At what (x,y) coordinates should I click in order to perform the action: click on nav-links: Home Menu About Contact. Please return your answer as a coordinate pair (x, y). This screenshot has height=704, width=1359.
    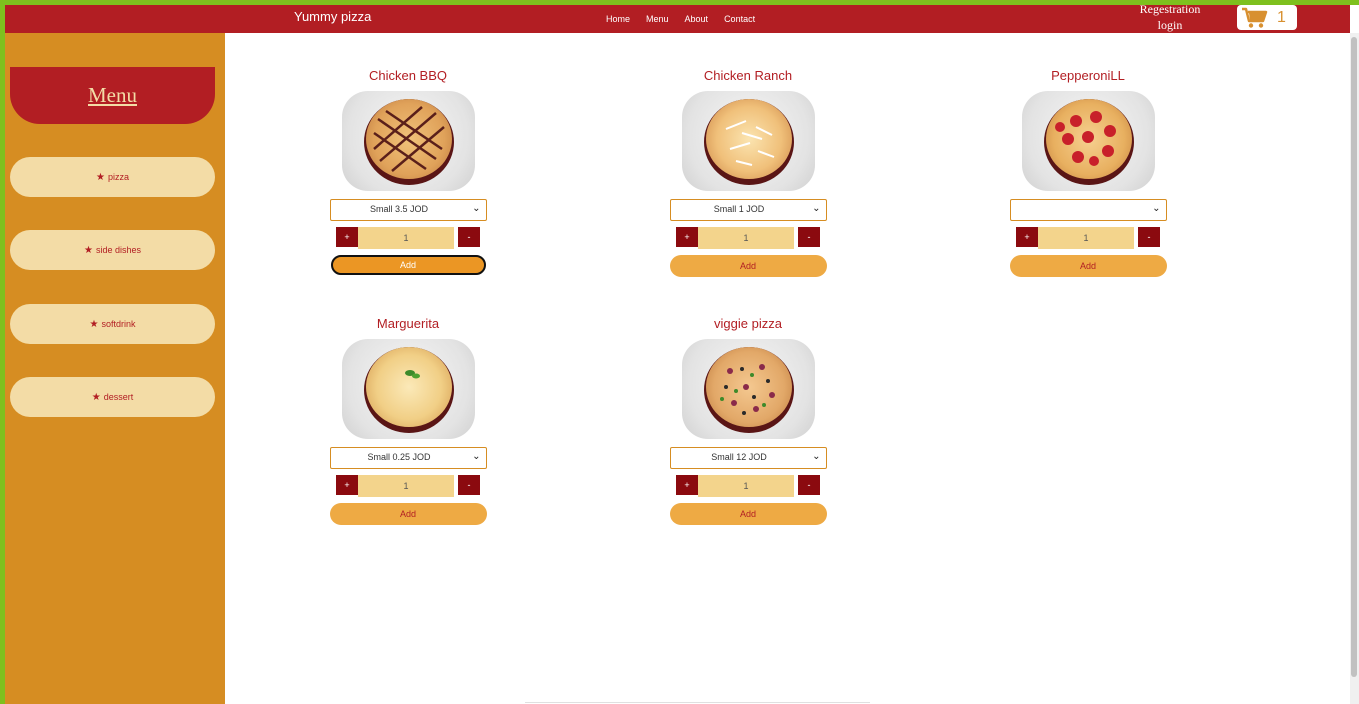
    Looking at the image, I should click on (688, 19).